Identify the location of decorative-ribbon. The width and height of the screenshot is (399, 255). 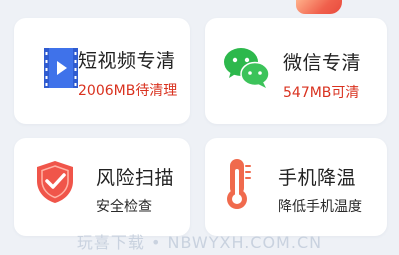
(319, 7).